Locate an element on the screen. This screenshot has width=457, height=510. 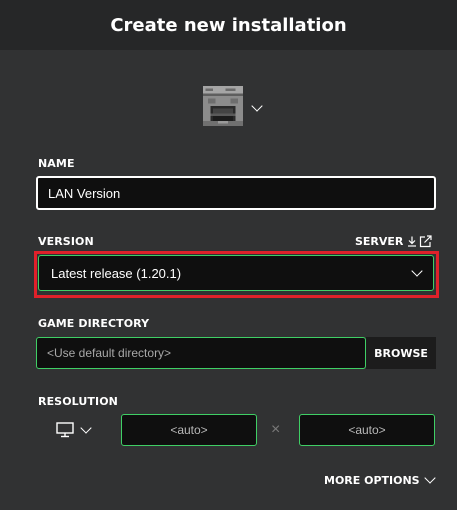
installation-icon-picker is located at coordinates (233, 106).